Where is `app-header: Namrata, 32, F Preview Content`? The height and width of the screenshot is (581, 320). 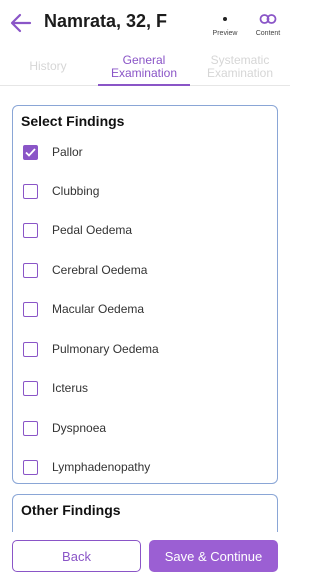 app-header: Namrata, 32, F Preview Content is located at coordinates (145, 24).